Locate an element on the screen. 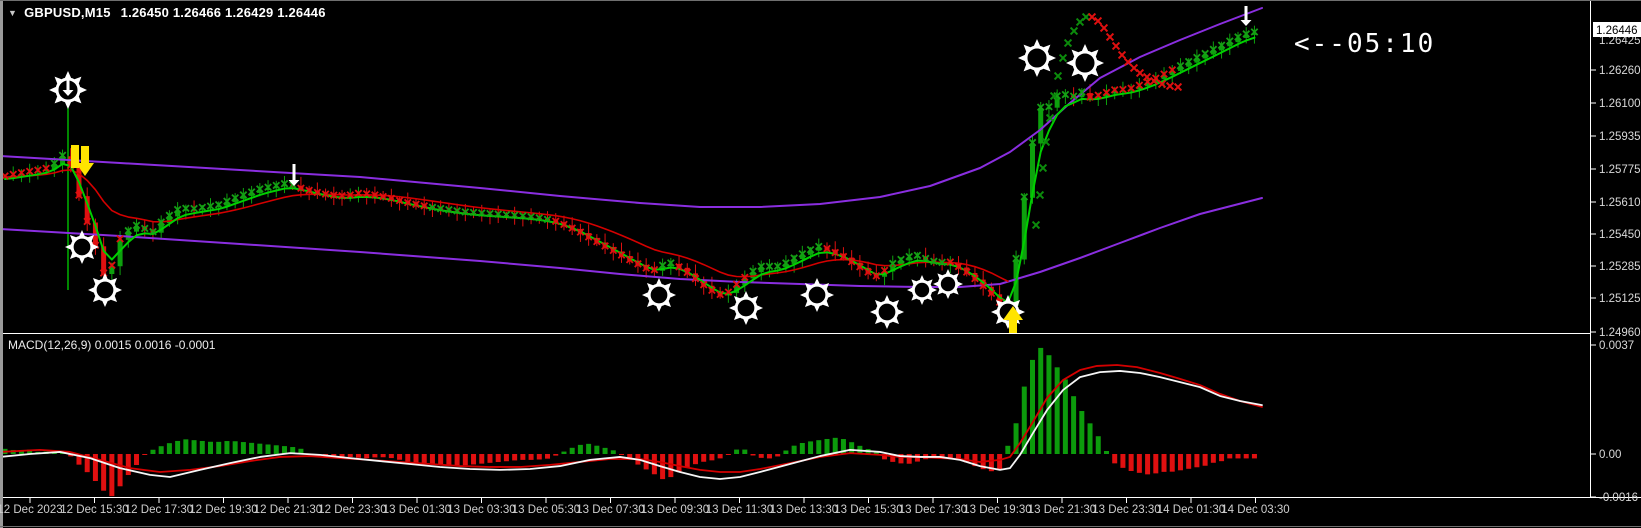  price-tick-label: 1.26100 is located at coordinates (1620, 104).